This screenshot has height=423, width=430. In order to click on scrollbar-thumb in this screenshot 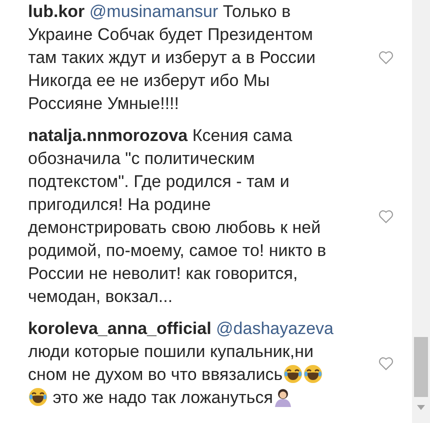, I will do `click(421, 367)`.